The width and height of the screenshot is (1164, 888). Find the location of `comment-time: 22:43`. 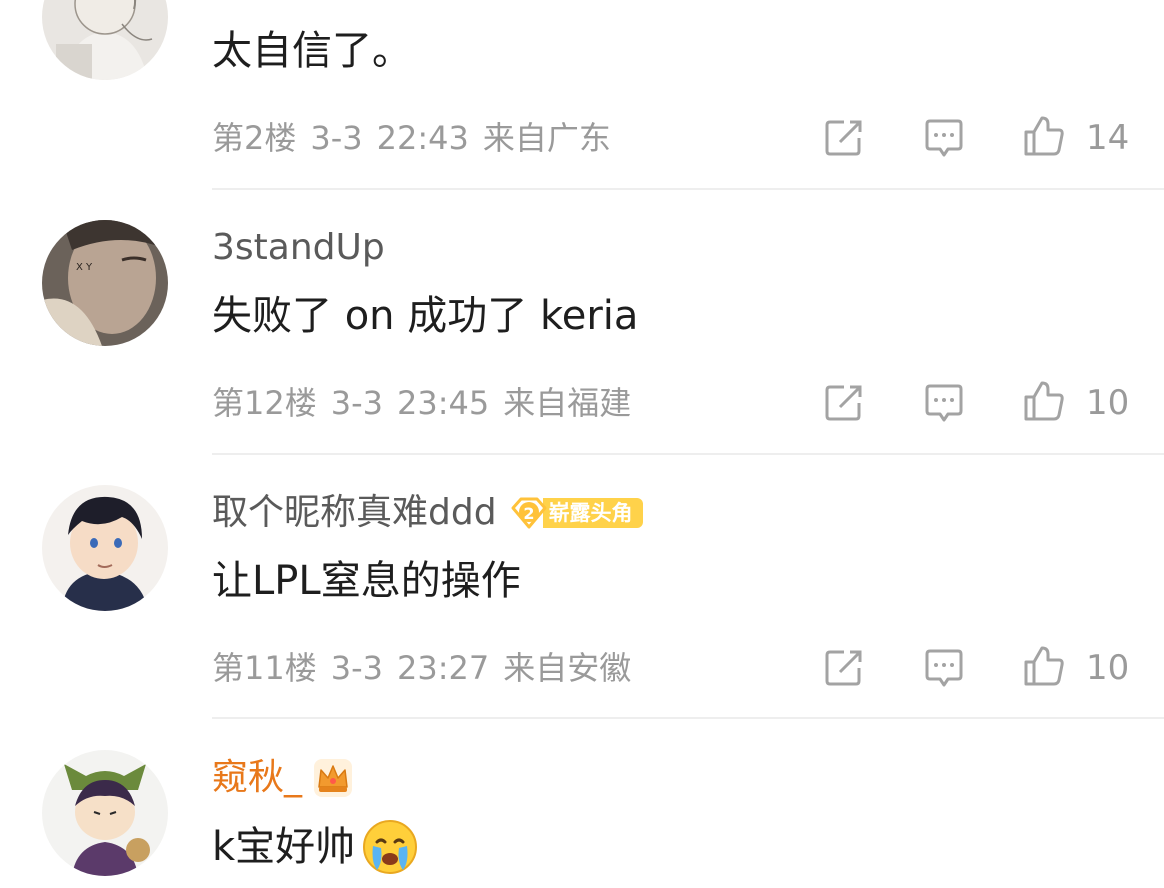

comment-time: 22:43 is located at coordinates (422, 138).